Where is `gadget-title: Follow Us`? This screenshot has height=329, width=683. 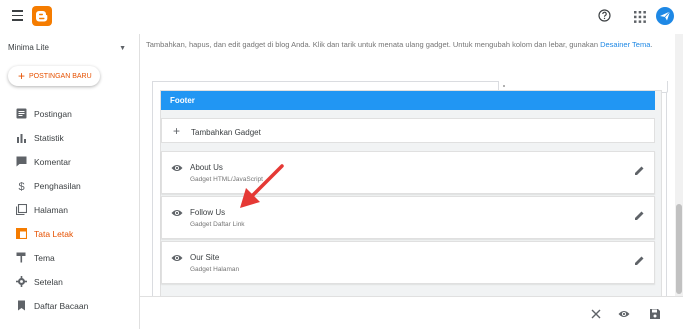
gadget-title: Follow Us is located at coordinates (208, 212).